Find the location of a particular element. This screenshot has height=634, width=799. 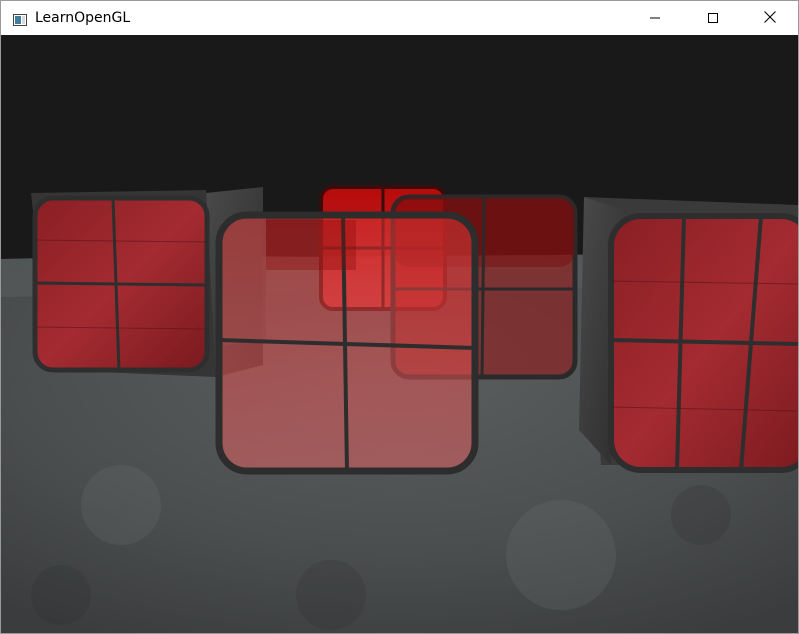

maximize-icon is located at coordinates (713, 18).